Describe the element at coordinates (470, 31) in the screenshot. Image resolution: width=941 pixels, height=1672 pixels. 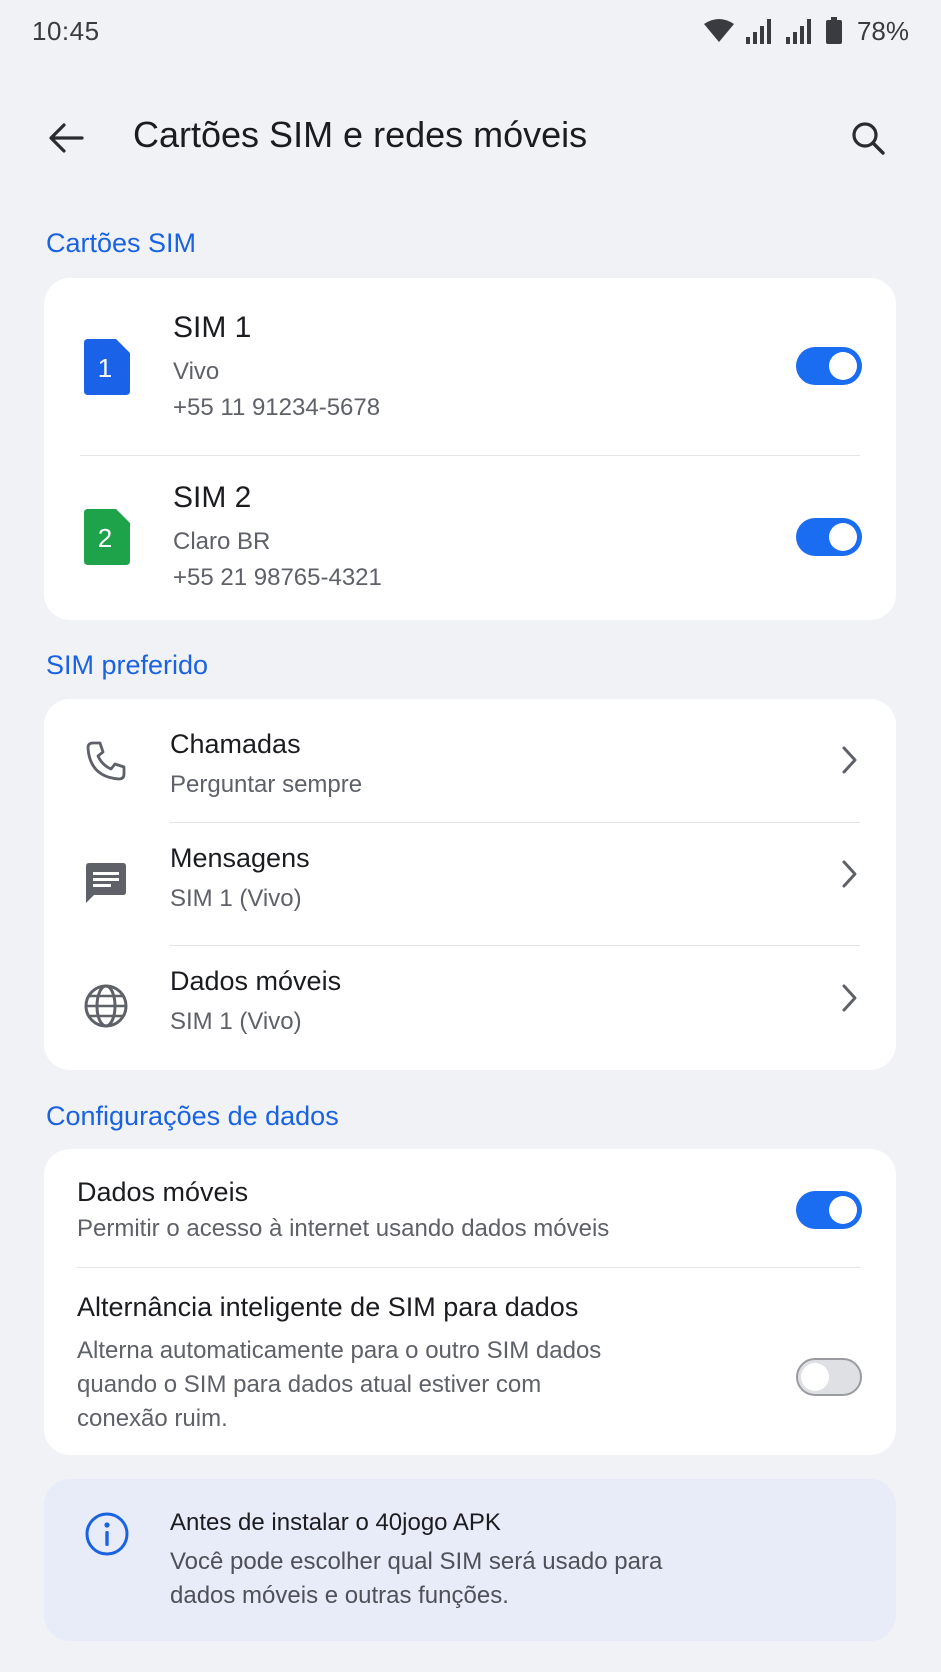
I see `status-bar: 10:45 78%` at that location.